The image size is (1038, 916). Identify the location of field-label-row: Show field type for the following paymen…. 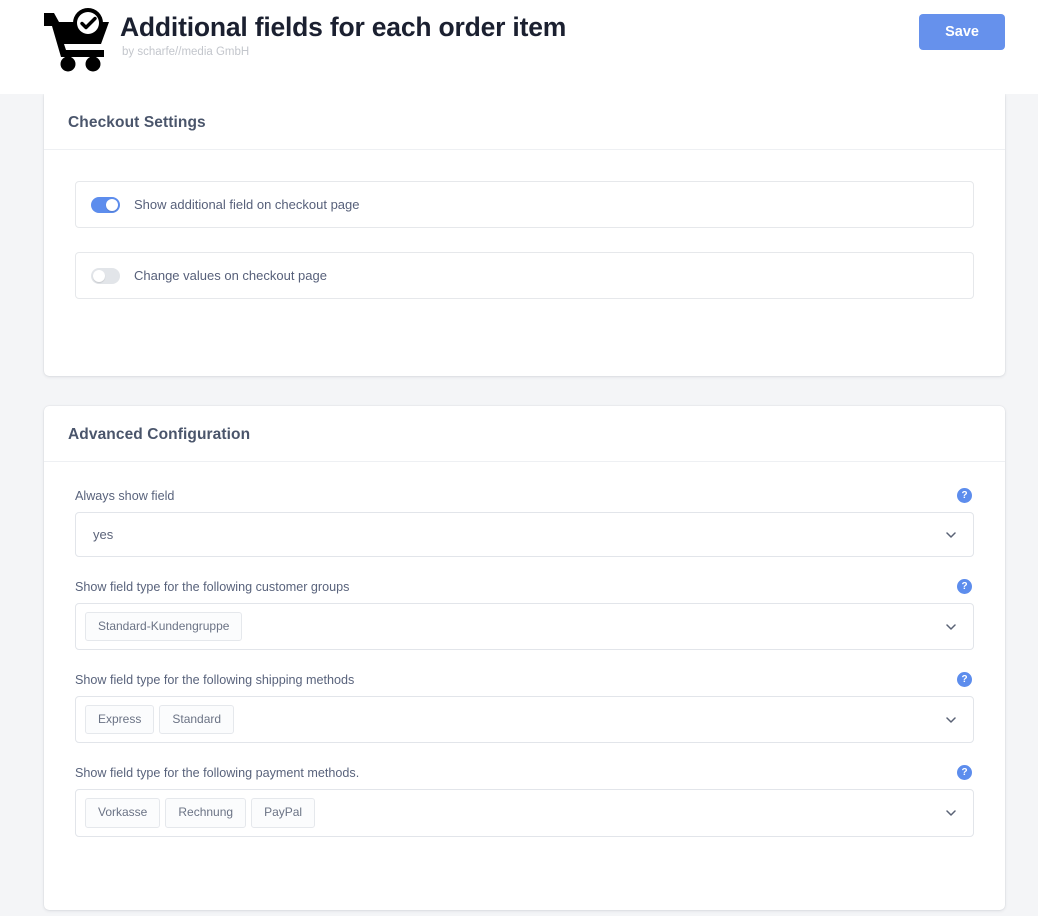
(524, 773).